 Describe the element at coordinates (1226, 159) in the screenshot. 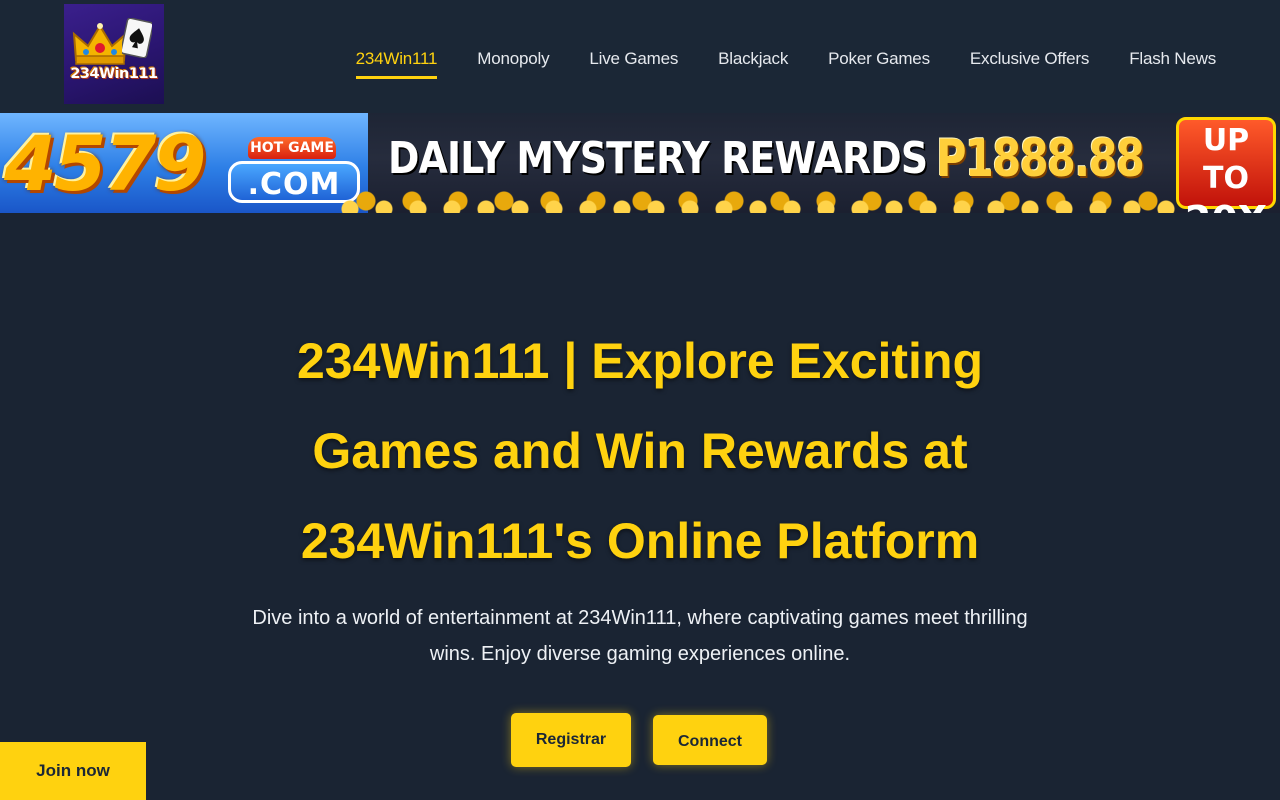

I see `multiplier-prefix: UP TO` at that location.